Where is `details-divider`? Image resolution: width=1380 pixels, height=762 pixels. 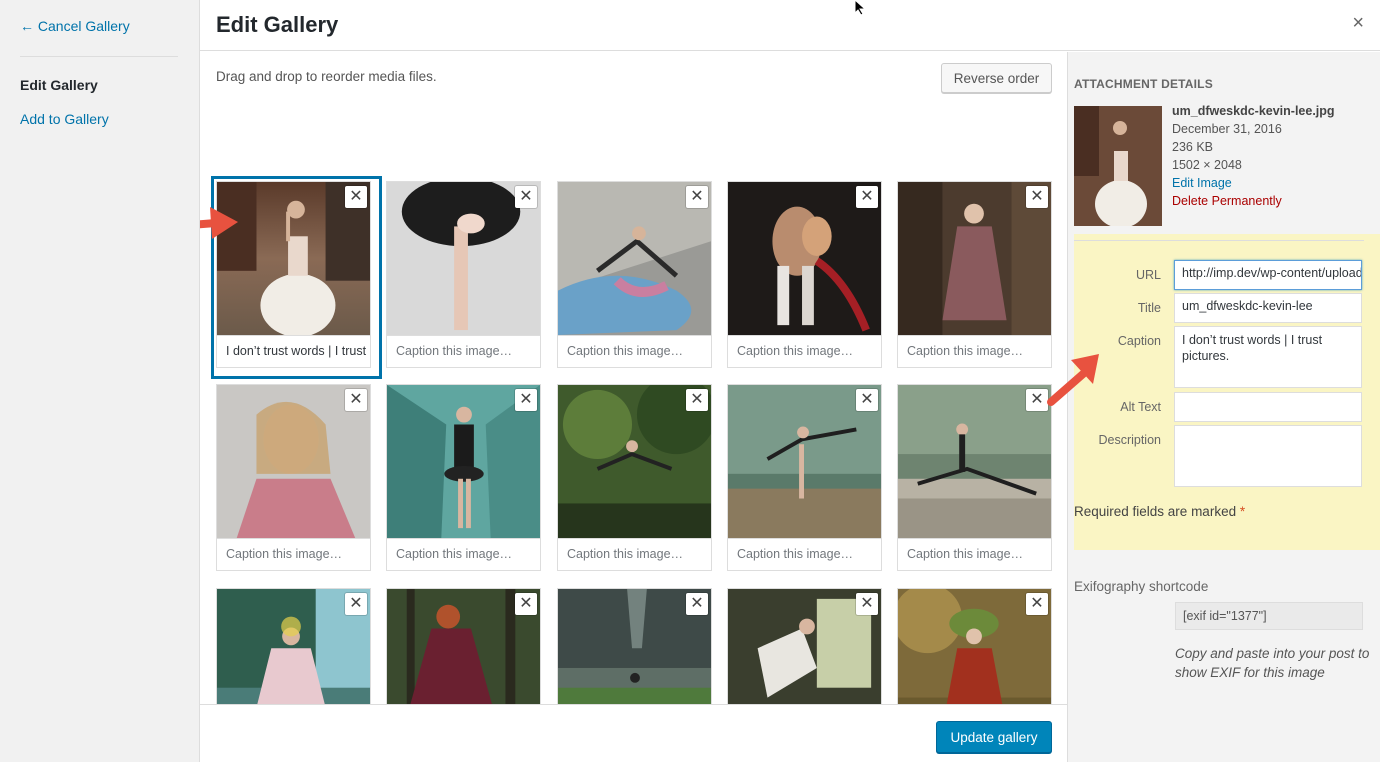 details-divider is located at coordinates (1219, 240).